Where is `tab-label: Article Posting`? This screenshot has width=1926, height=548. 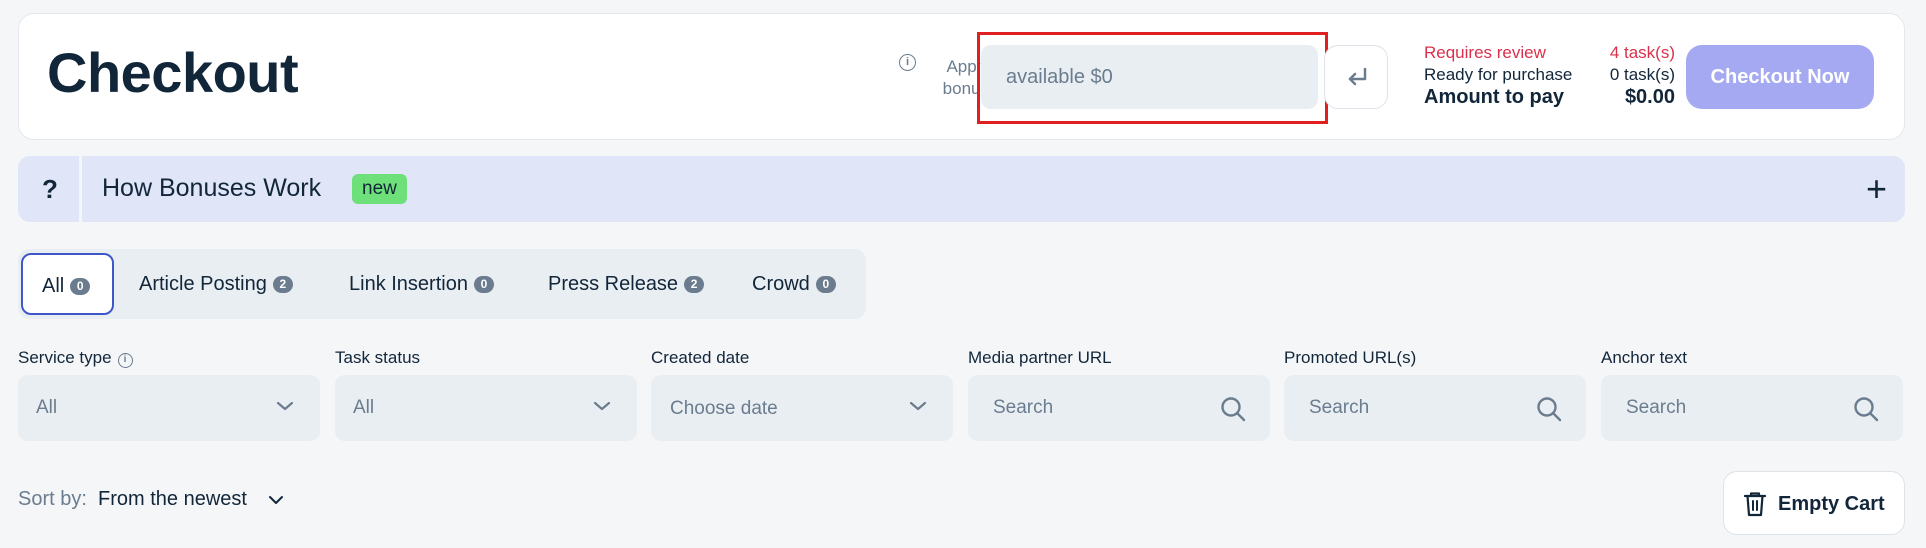 tab-label: Article Posting is located at coordinates (203, 284).